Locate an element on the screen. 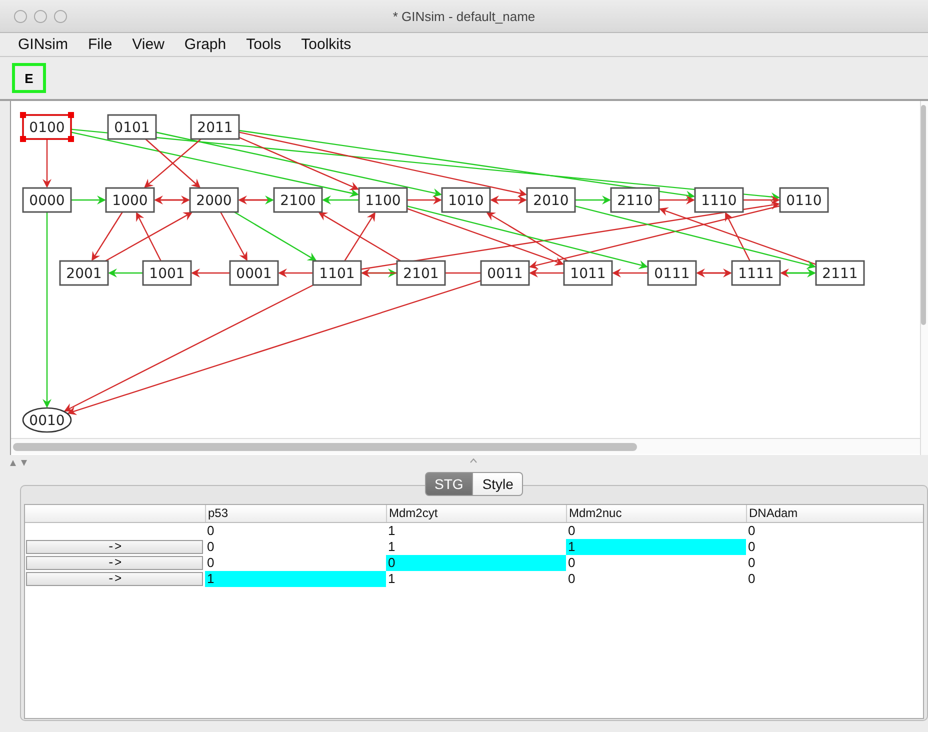 This screenshot has height=732, width=928. table-cell: 0 is located at coordinates (476, 563).